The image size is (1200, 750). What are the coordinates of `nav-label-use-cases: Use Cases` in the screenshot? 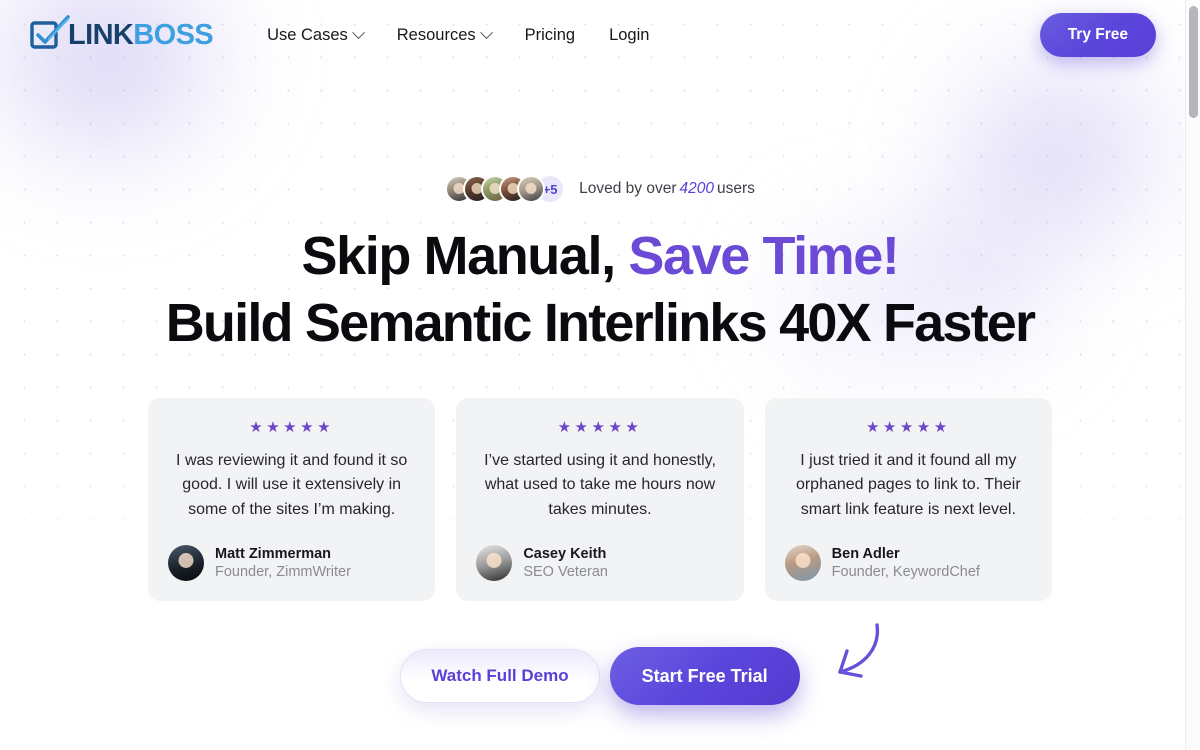 It's located at (307, 34).